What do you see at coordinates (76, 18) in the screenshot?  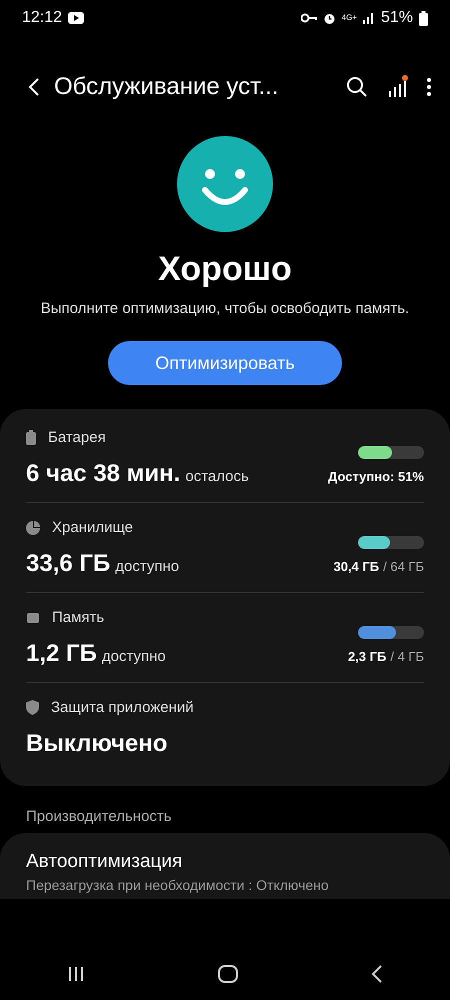 I see `video-icon` at bounding box center [76, 18].